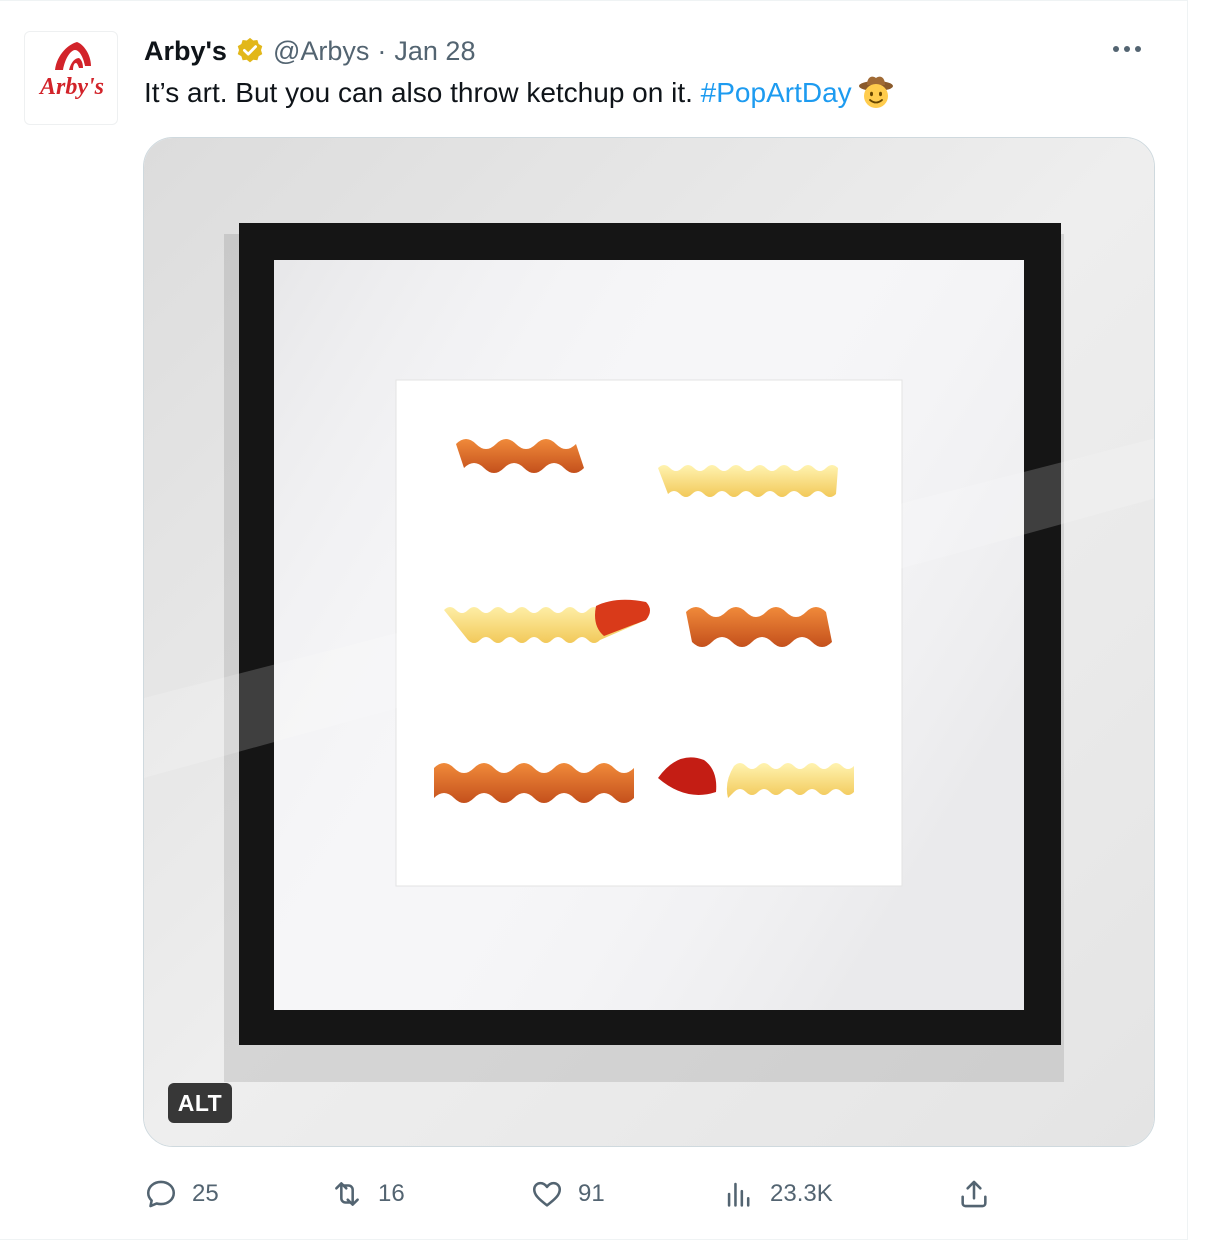 Image resolution: width=1206 pixels, height=1244 pixels. I want to click on repost-count: 16, so click(391, 1193).